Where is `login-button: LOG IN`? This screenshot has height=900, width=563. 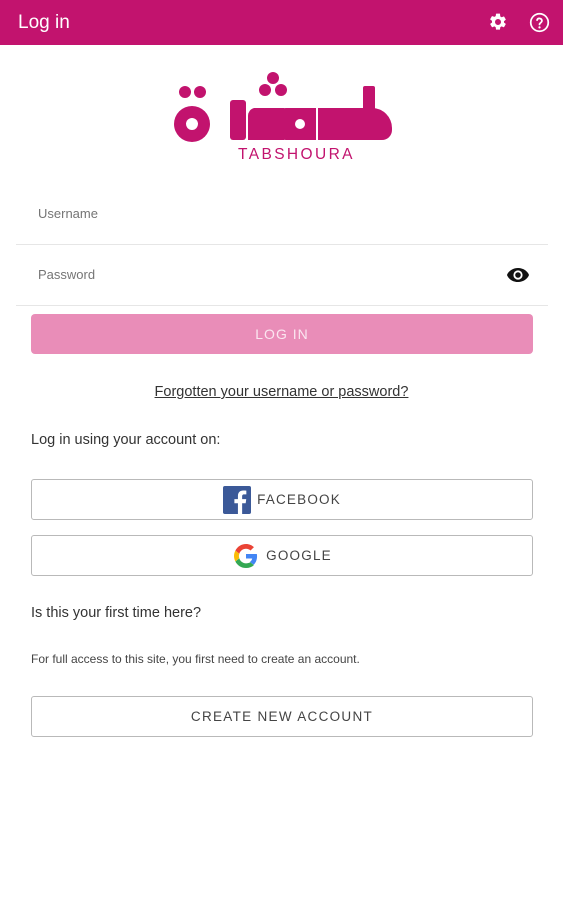
login-button: LOG IN is located at coordinates (282, 334).